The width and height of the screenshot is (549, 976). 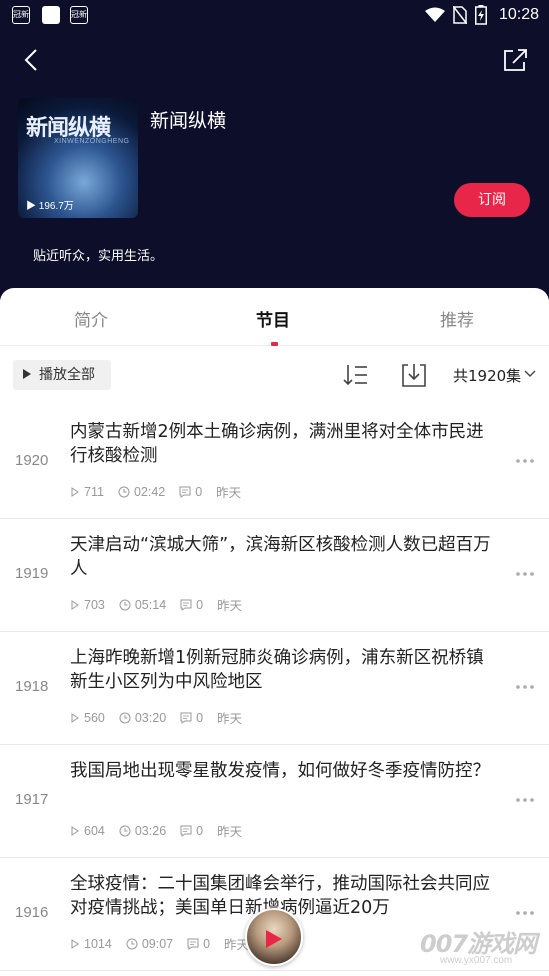 I want to click on download-icon, so click(x=414, y=375).